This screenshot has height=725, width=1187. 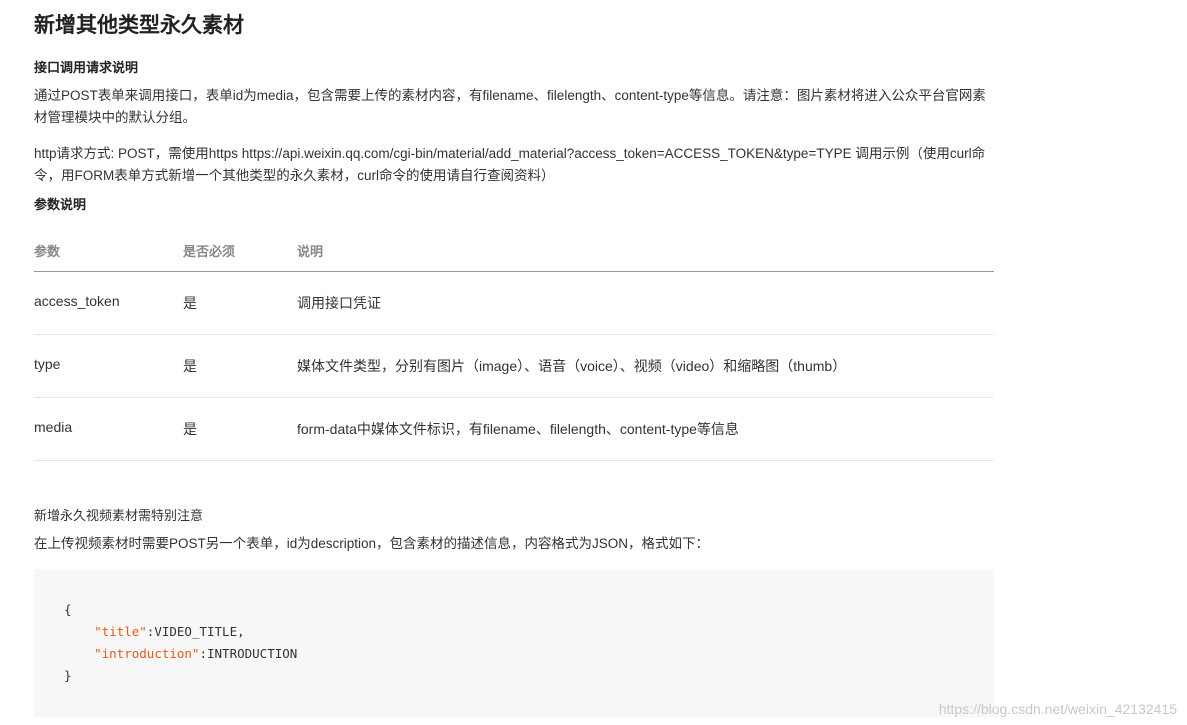 What do you see at coordinates (53, 427) in the screenshot?
I see `param-name: media` at bounding box center [53, 427].